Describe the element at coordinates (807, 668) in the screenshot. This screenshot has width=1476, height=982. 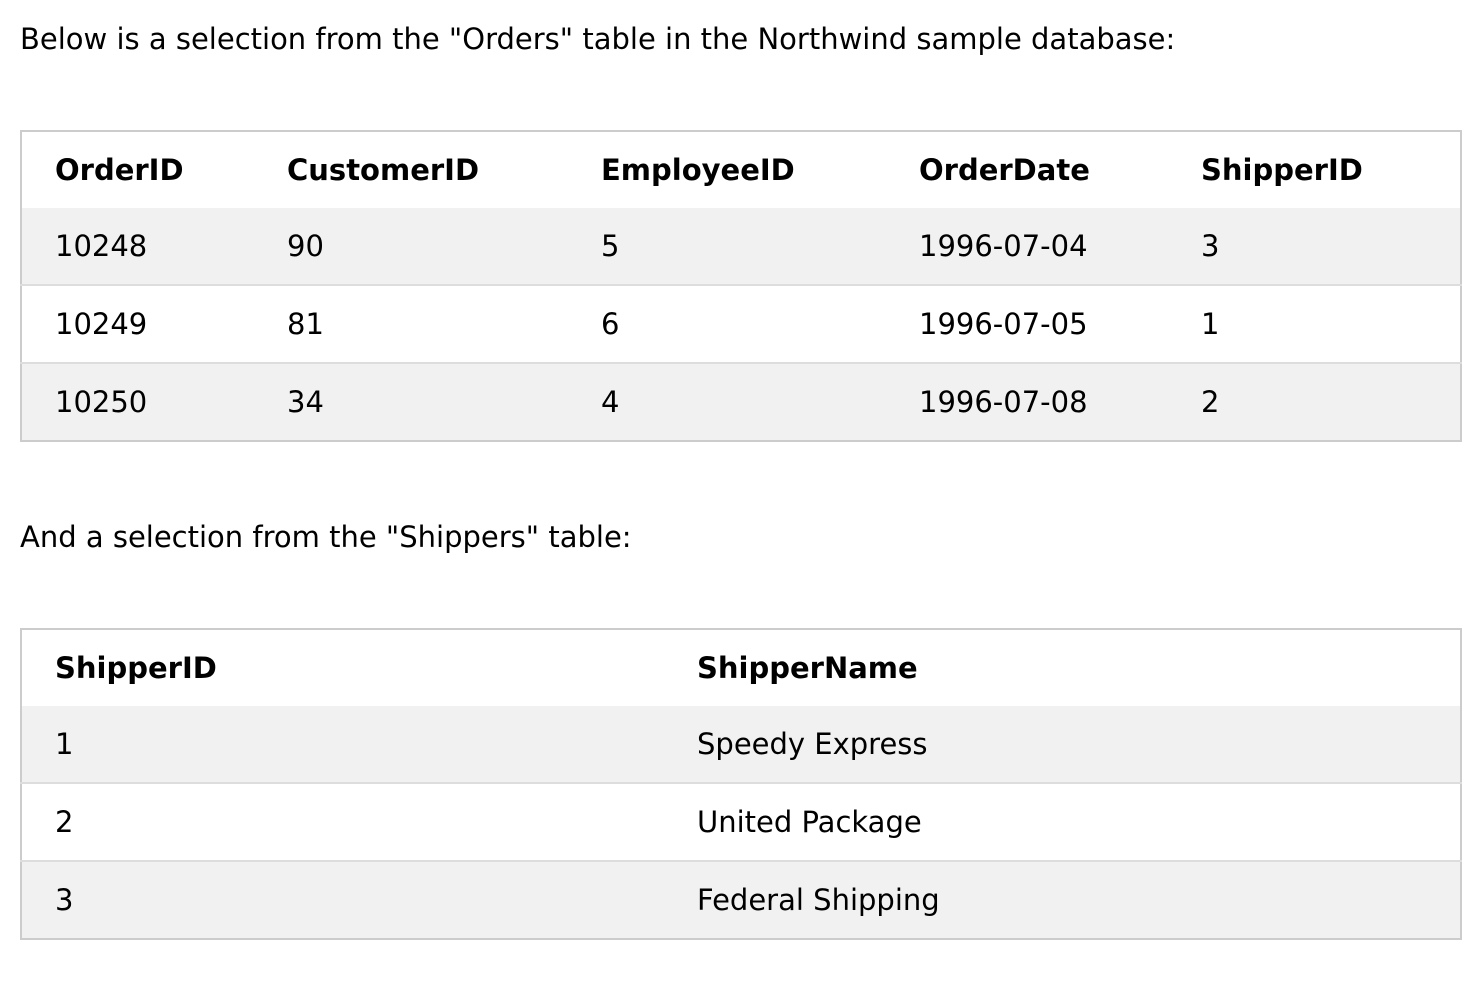
I see `column-header-shippername: ShipperName` at that location.